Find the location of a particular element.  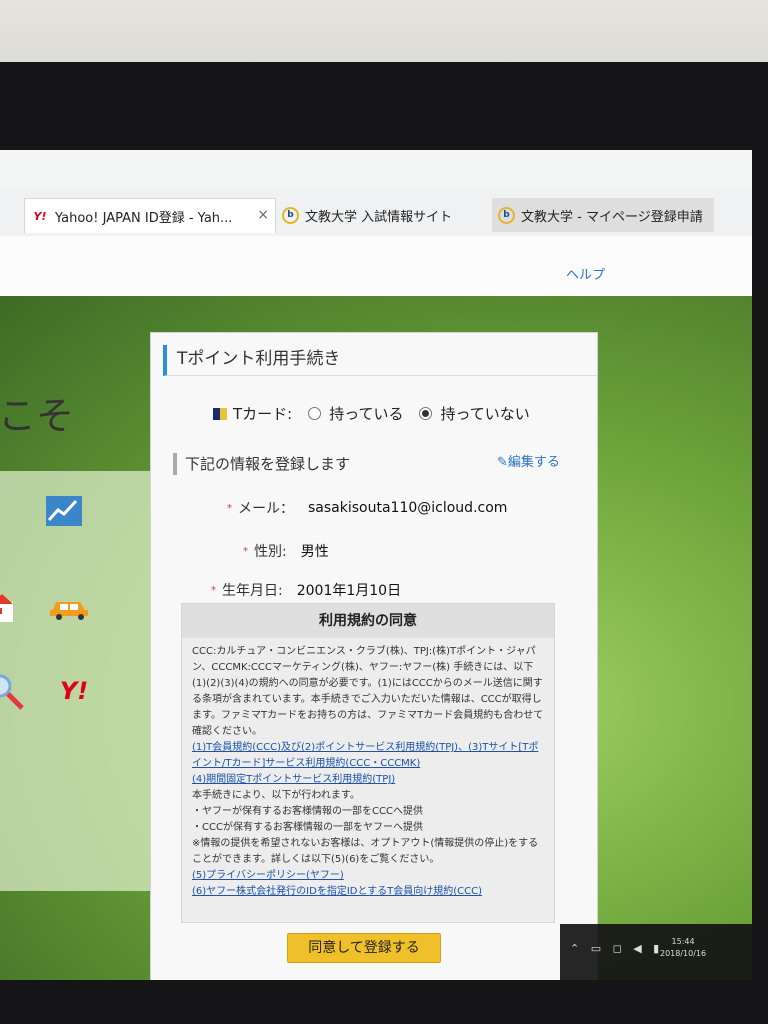

clock-date: 2018/10/16 is located at coordinates (683, 953).